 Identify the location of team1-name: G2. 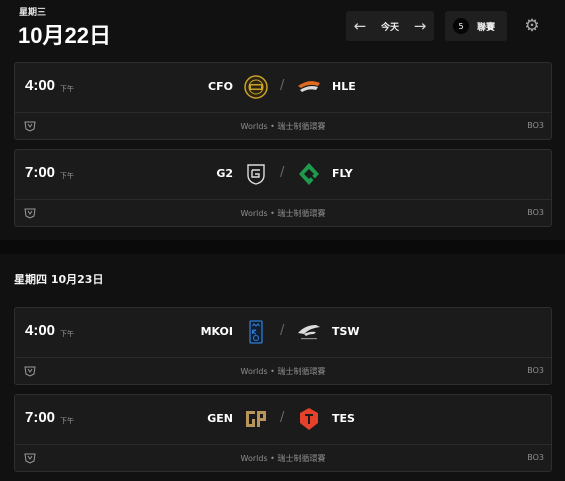
(224, 173).